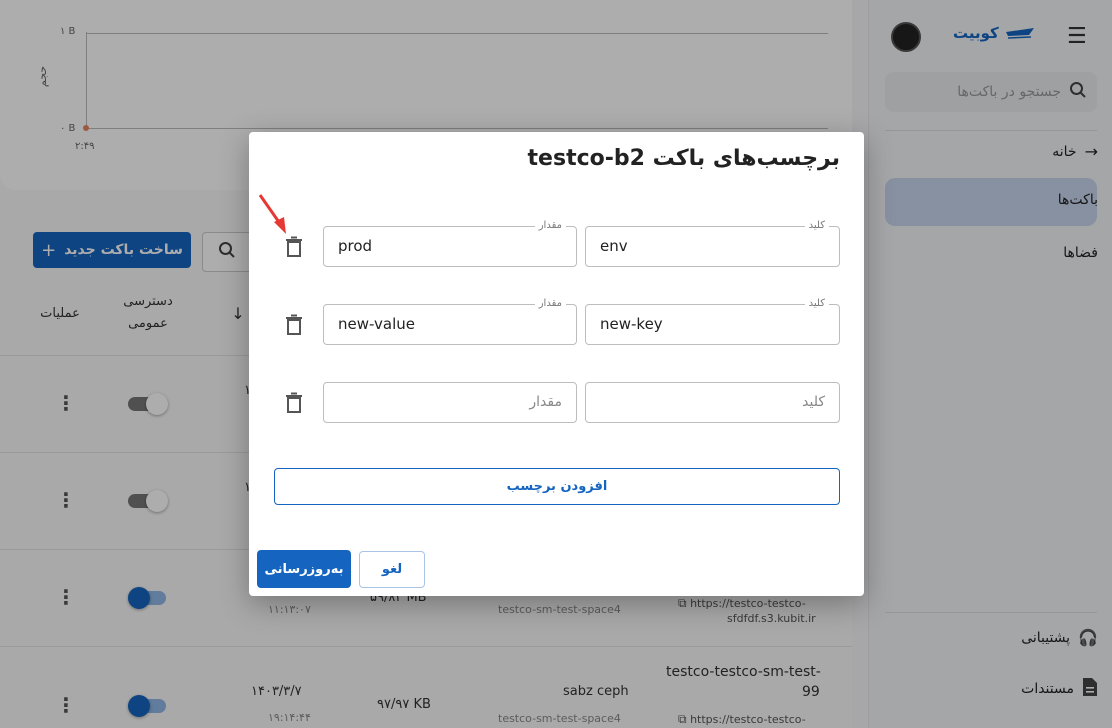 The width and height of the screenshot is (1112, 728). Describe the element at coordinates (450, 321) in the screenshot. I see `tag-value-field: مقدار new-value` at that location.